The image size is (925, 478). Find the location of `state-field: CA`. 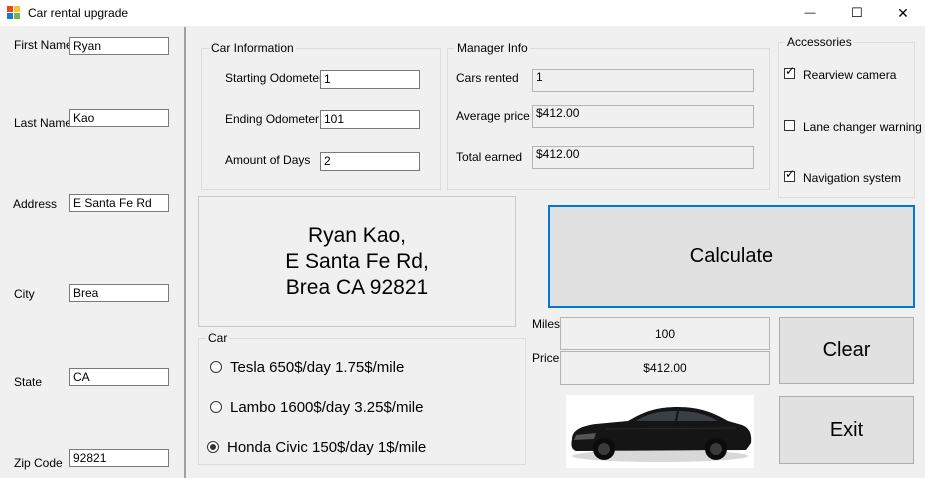

state-field: CA is located at coordinates (119, 377).